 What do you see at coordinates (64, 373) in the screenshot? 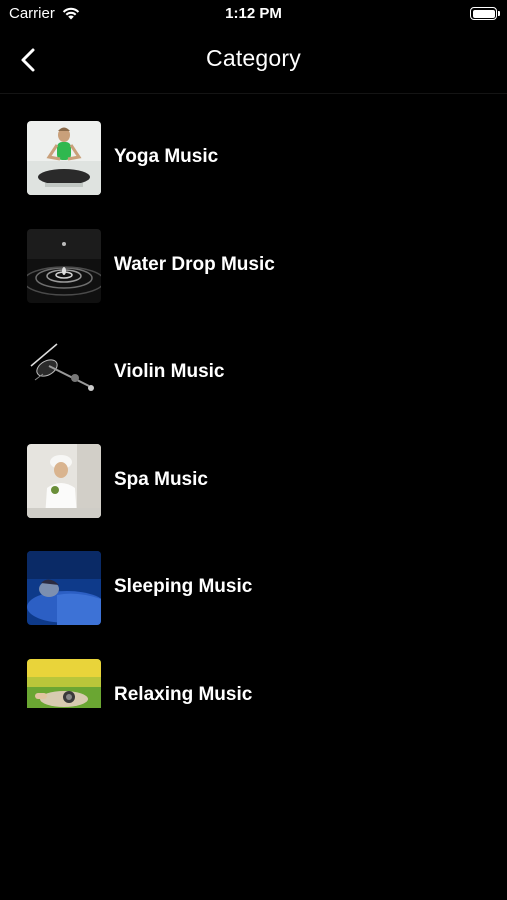
I see `violin-thumbnail` at bounding box center [64, 373].